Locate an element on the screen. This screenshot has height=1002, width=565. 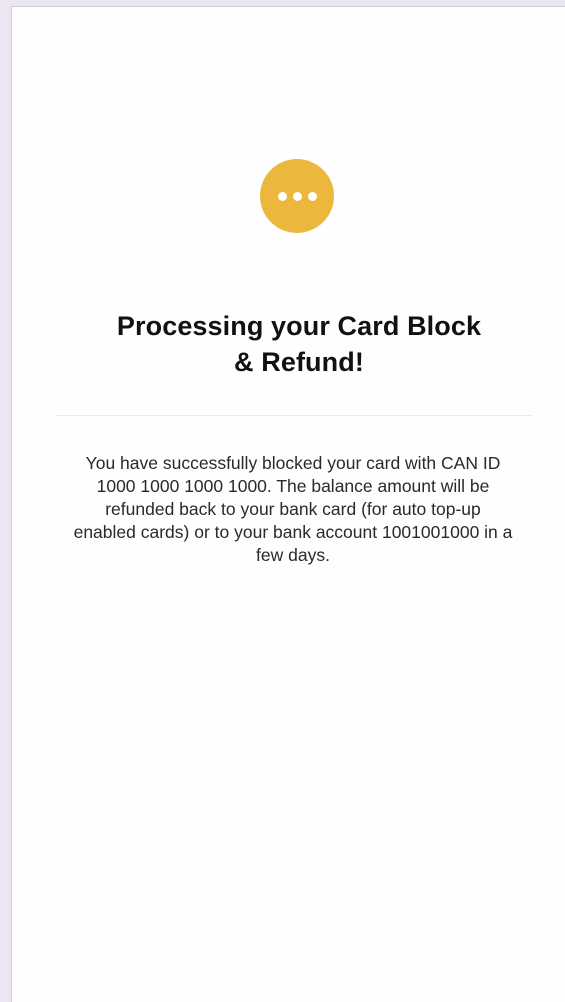
page-title-line-1: Processing your Card Block is located at coordinates (299, 326).